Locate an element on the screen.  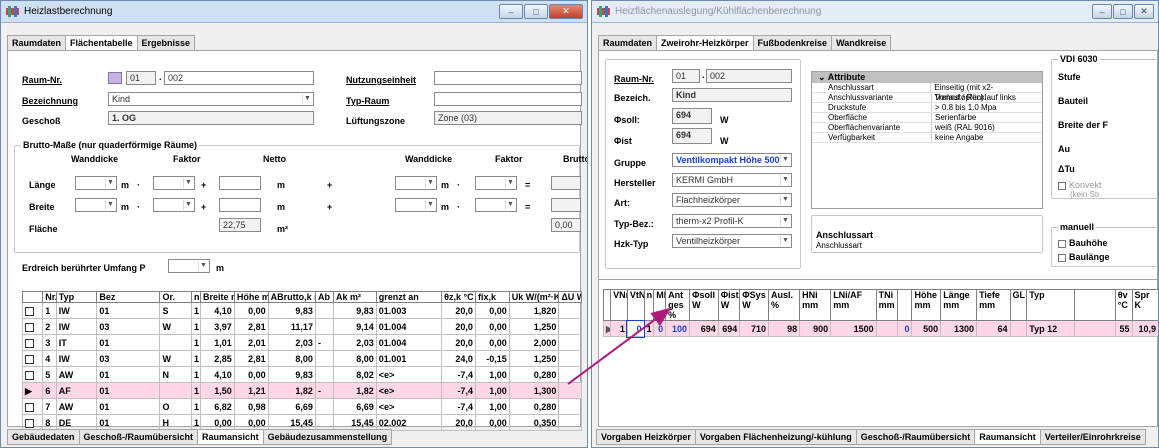
attribute-header: ⌄ Attribute is located at coordinates (927, 77).